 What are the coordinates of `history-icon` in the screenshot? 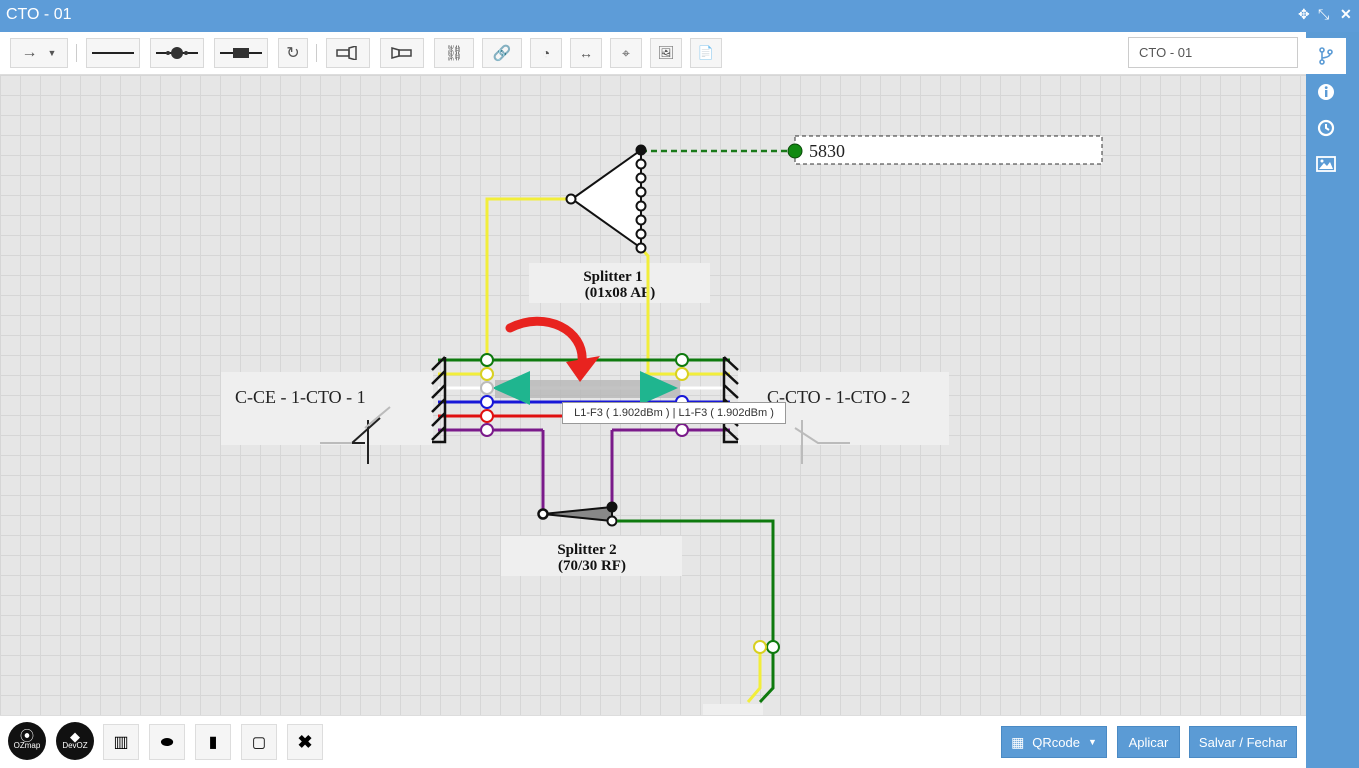 It's located at (1326, 128).